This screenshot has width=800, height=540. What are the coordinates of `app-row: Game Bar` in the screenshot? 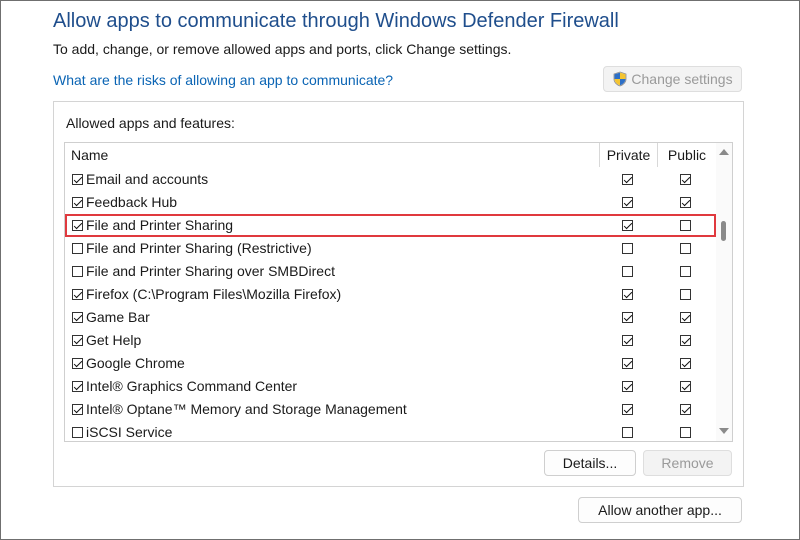 It's located at (390, 317).